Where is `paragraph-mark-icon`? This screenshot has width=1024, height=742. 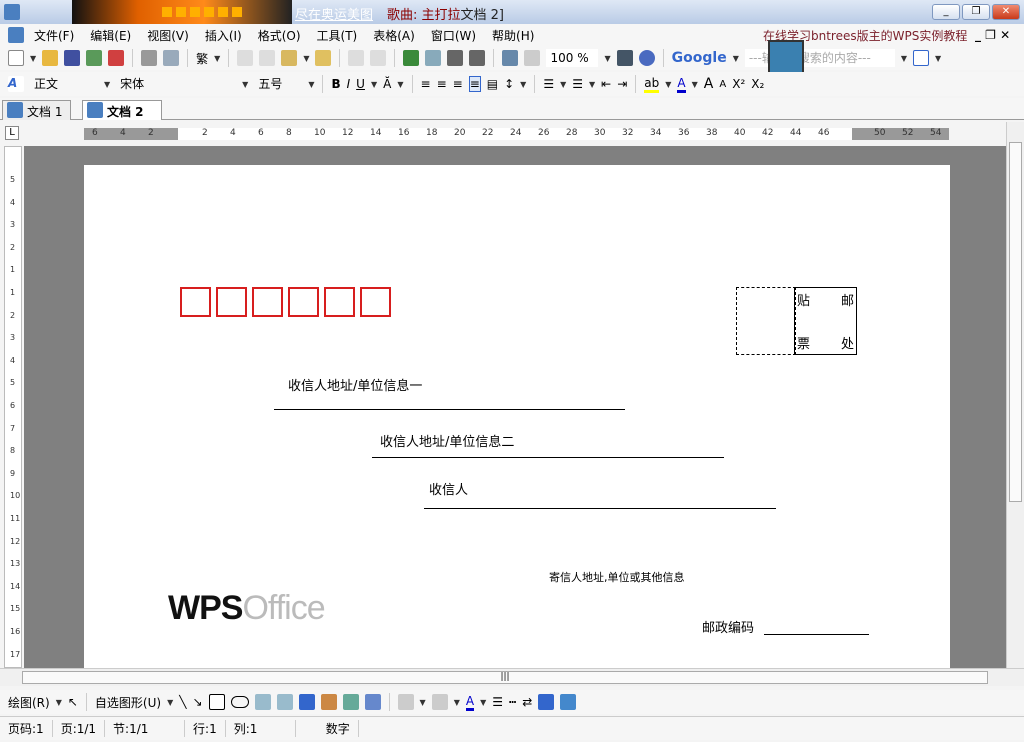
paragraph-mark-icon is located at coordinates (532, 58).